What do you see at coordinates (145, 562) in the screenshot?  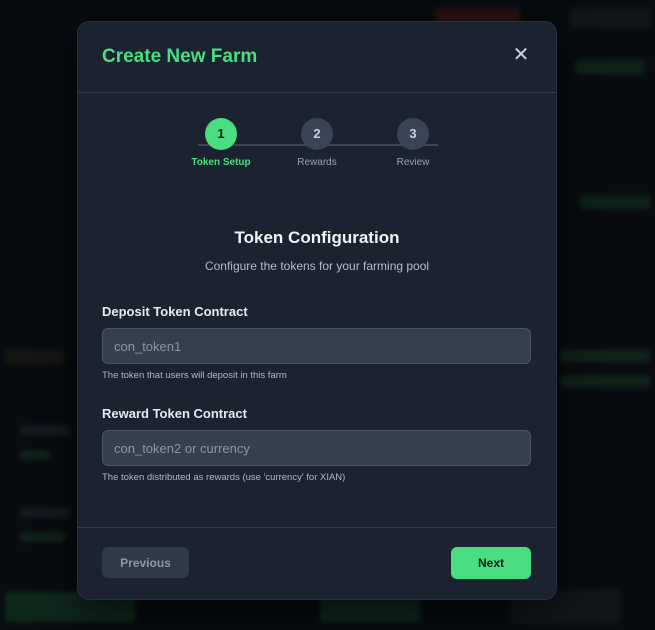 I see `previous-button: Previous` at bounding box center [145, 562].